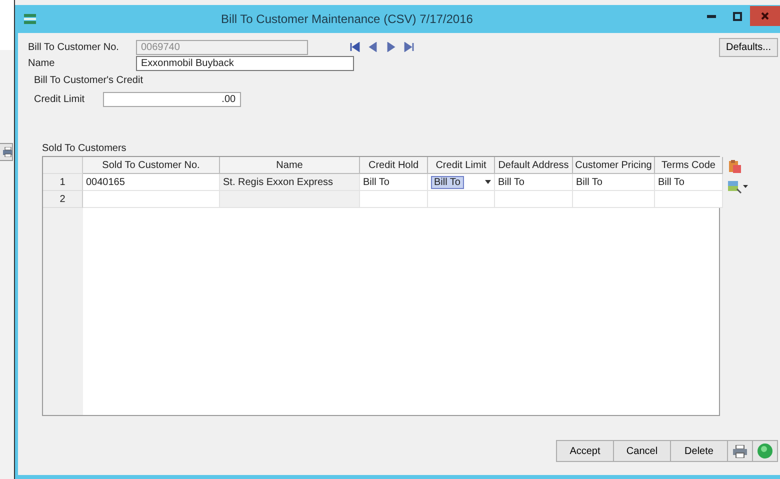 This screenshot has height=479, width=780. I want to click on table-cell: 0040165, so click(151, 182).